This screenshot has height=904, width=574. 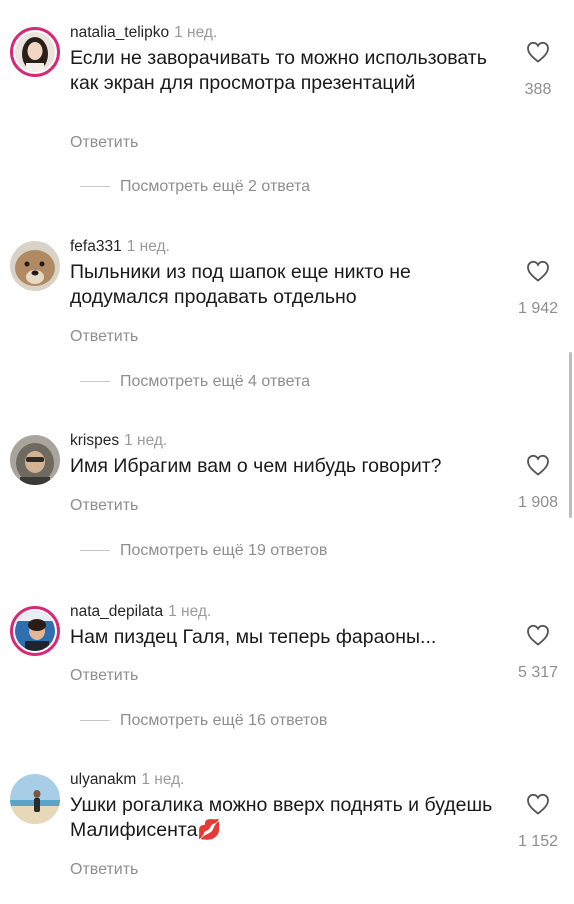 I want to click on comment-meta: krispes 1 нед., so click(x=118, y=441).